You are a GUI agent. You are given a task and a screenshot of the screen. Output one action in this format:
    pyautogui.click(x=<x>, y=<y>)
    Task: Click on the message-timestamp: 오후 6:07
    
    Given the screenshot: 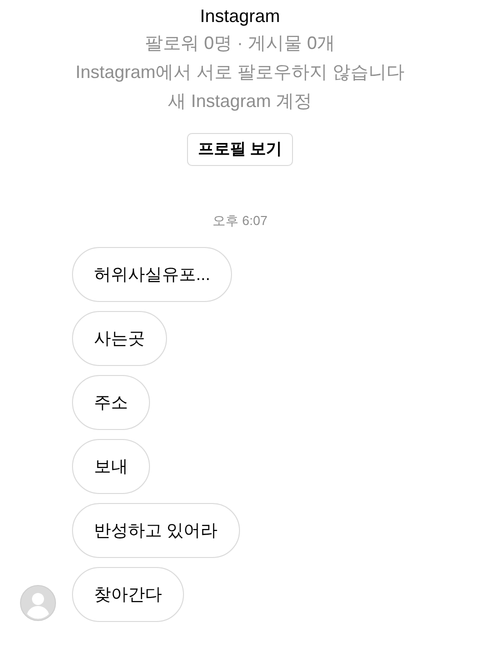 What is the action you would take?
    pyautogui.click(x=240, y=221)
    